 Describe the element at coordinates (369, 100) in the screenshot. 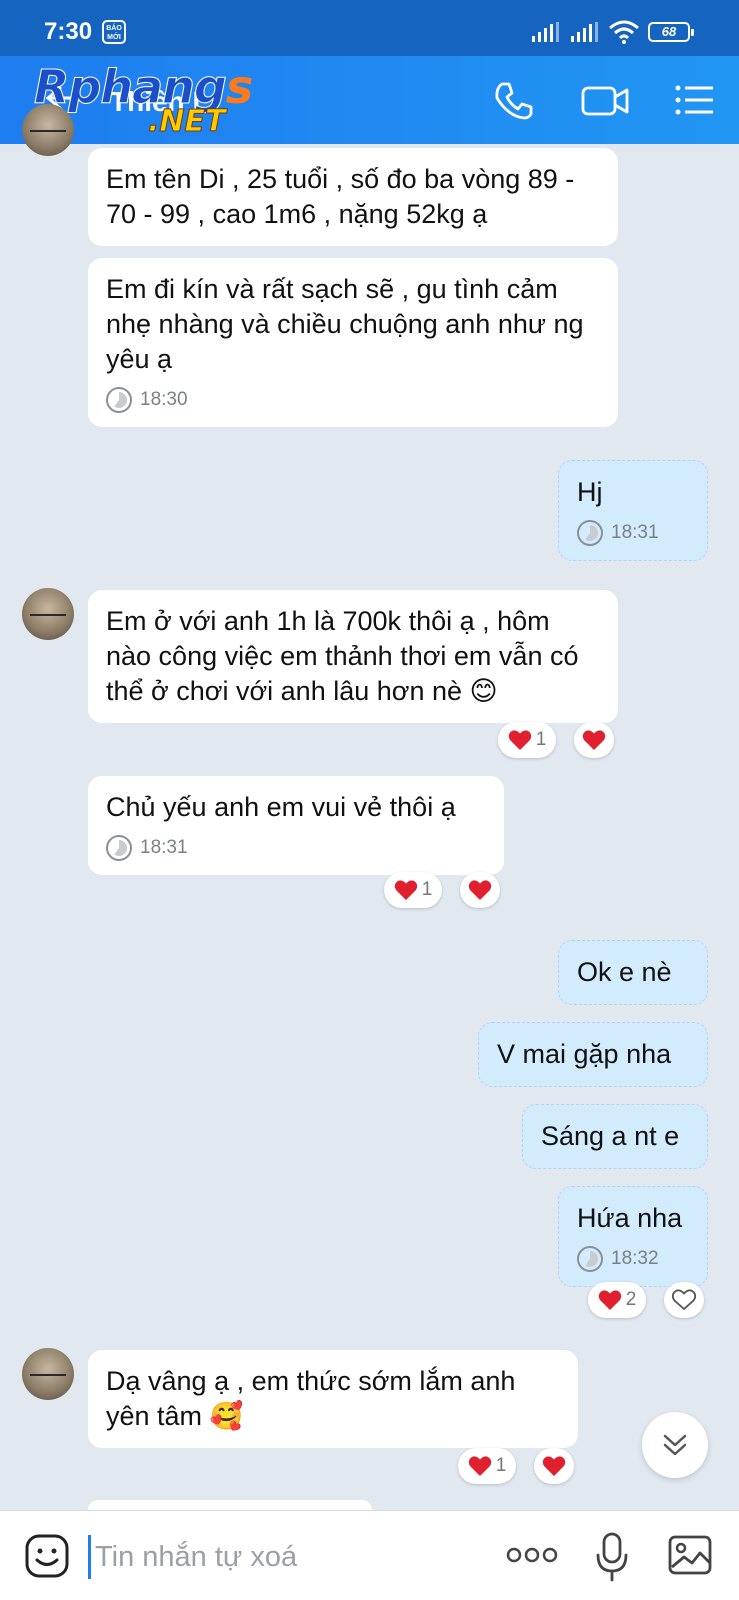

I see `chat-header: Thiên L Rphangs .NET` at that location.